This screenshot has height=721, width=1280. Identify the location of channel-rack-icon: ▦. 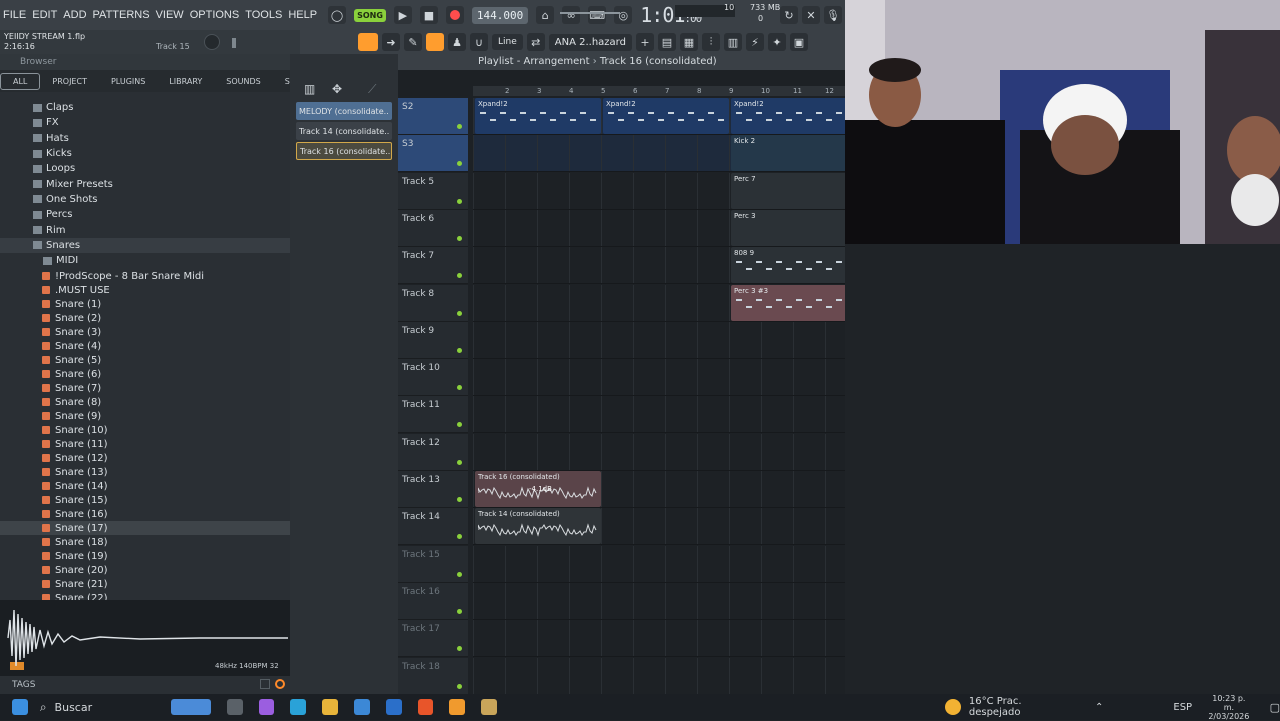
(688, 42).